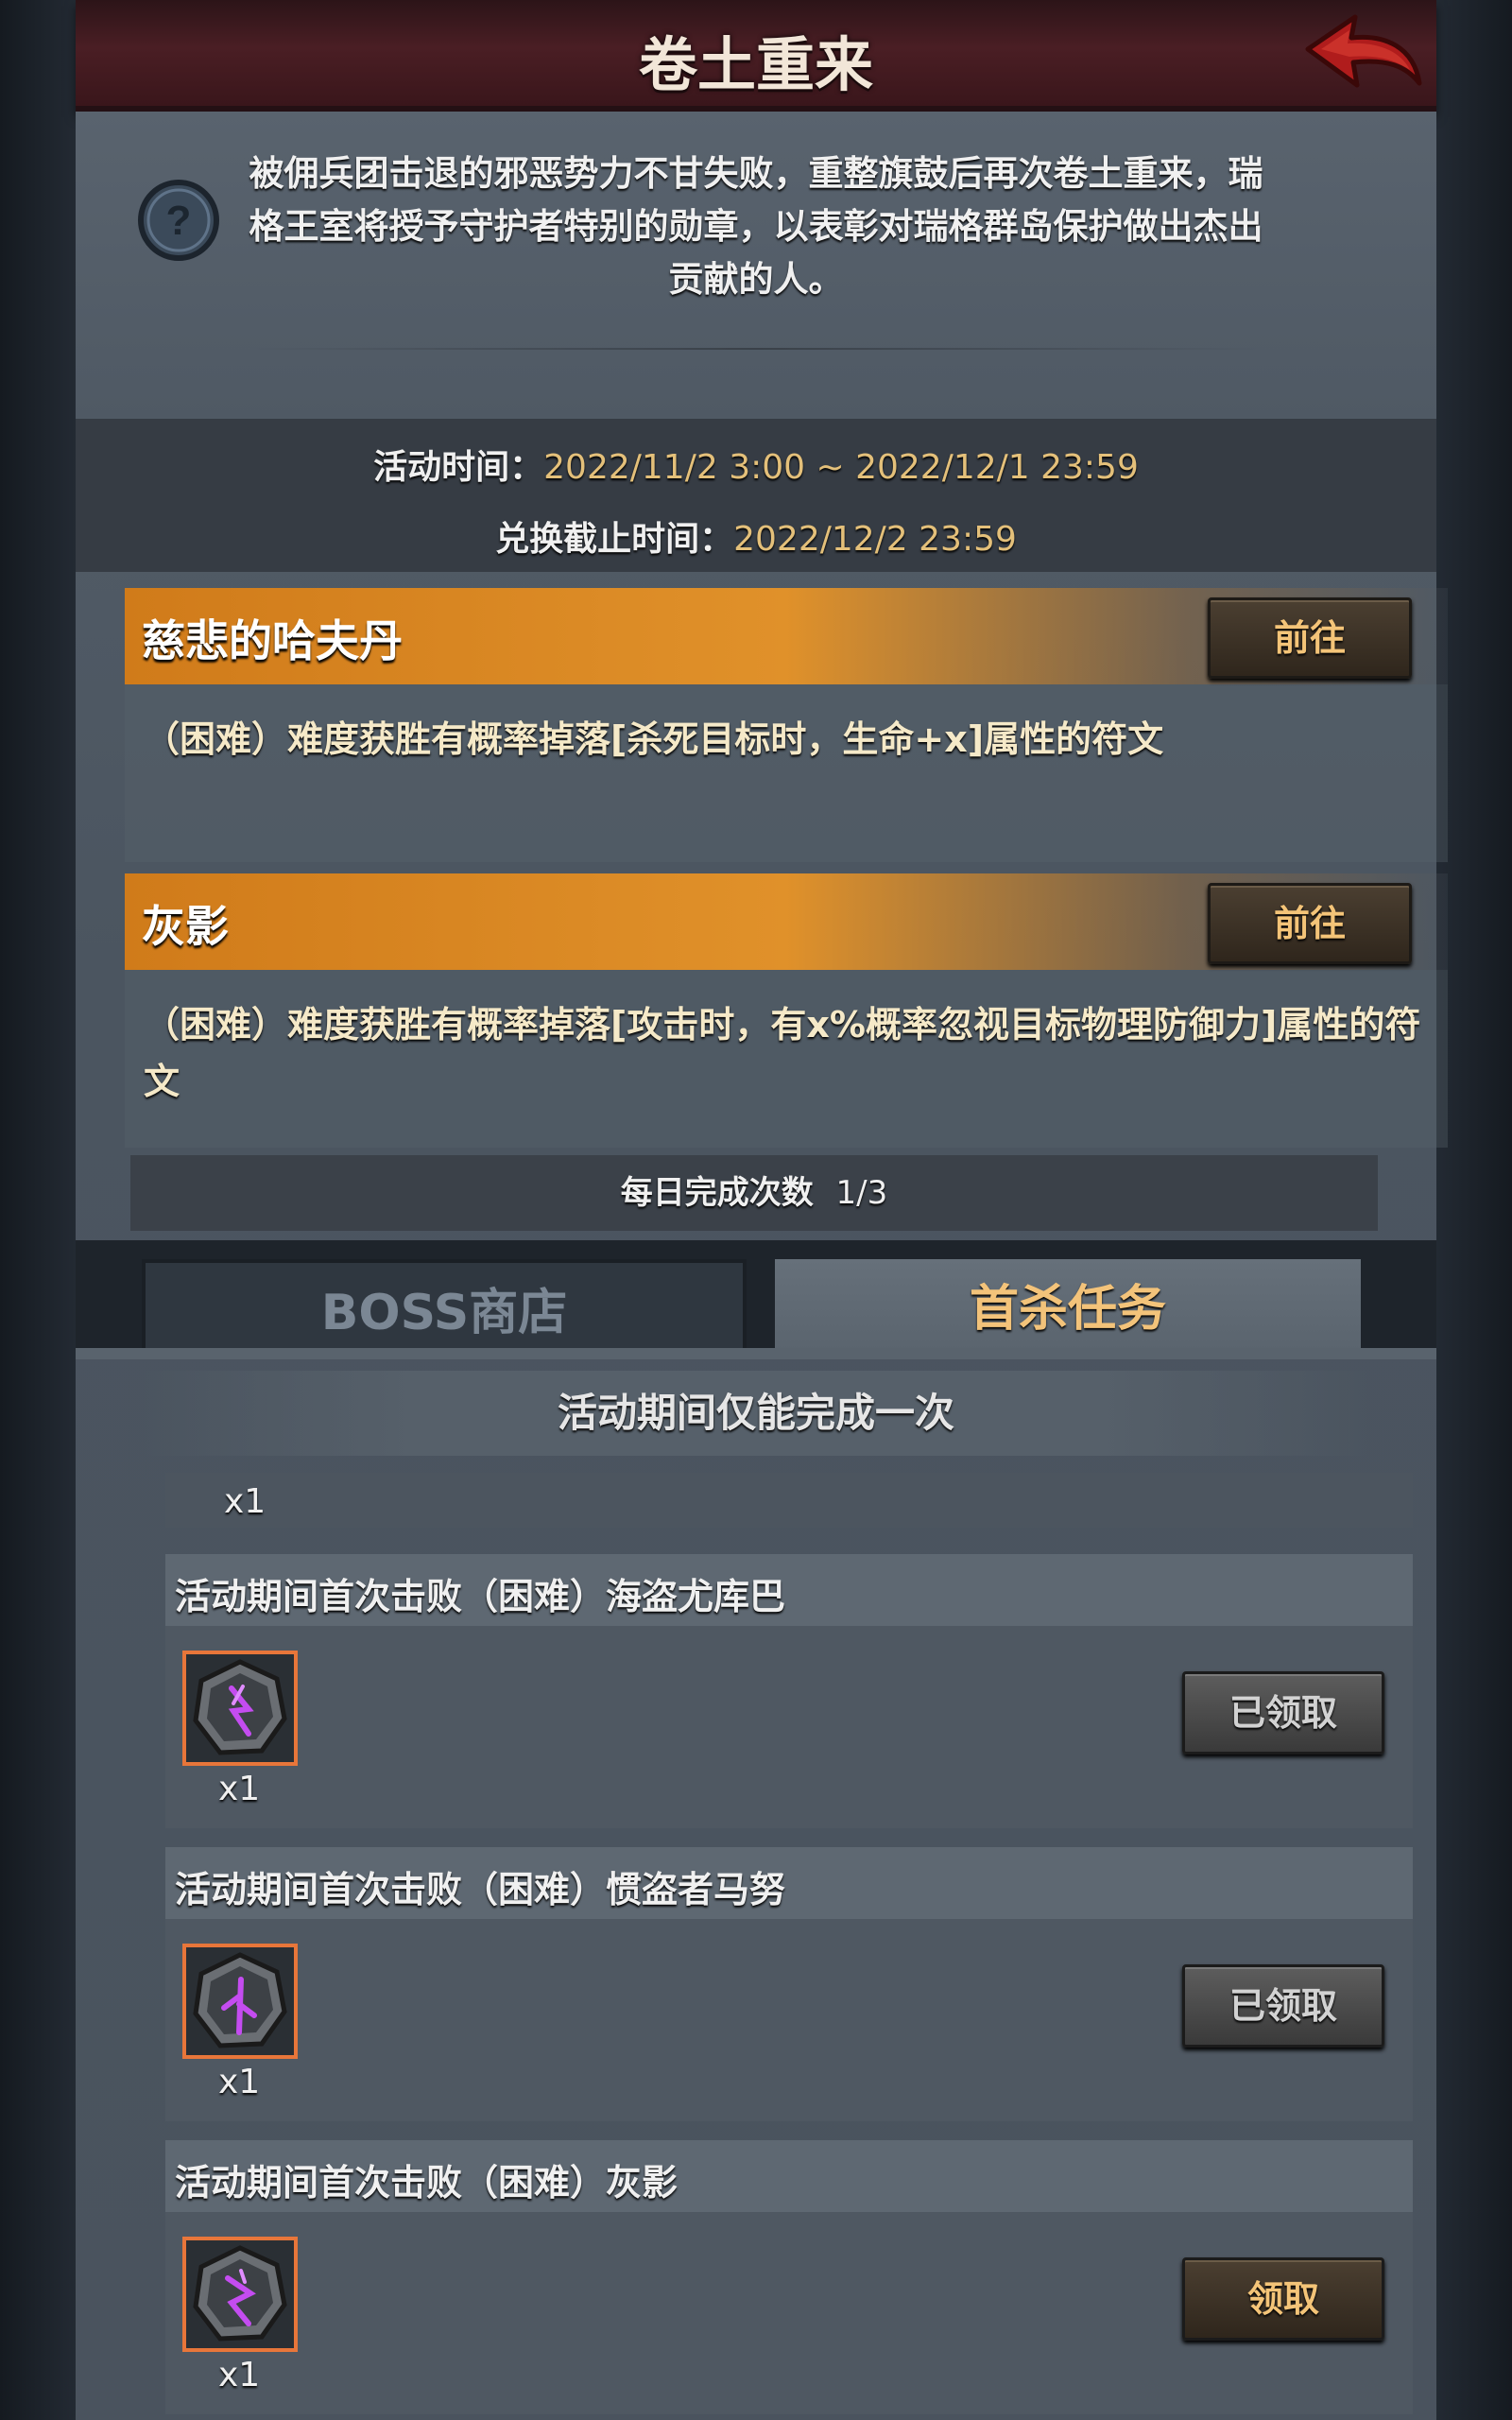 The width and height of the screenshot is (1512, 2420). I want to click on right-backdrop, so click(1474, 1210).